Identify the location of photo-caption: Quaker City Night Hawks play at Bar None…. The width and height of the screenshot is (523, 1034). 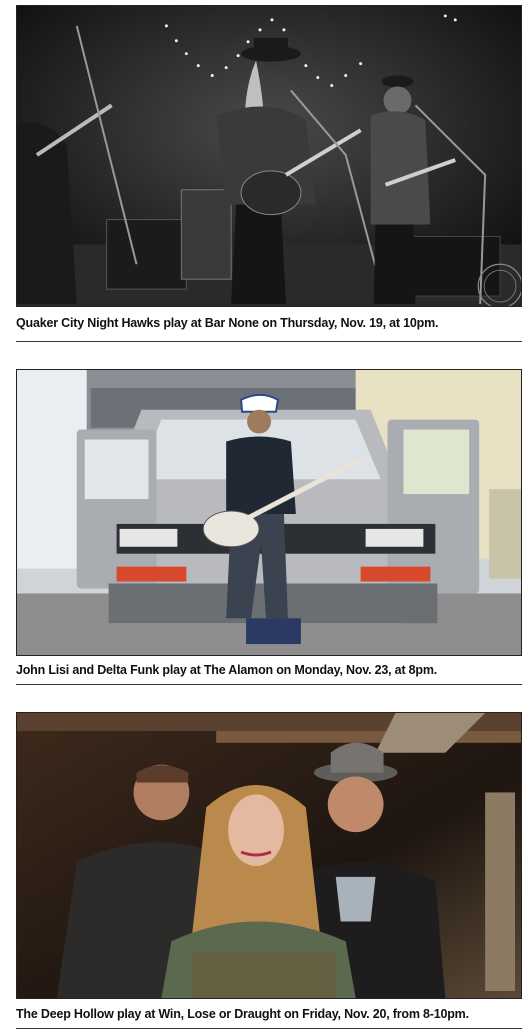
(227, 323).